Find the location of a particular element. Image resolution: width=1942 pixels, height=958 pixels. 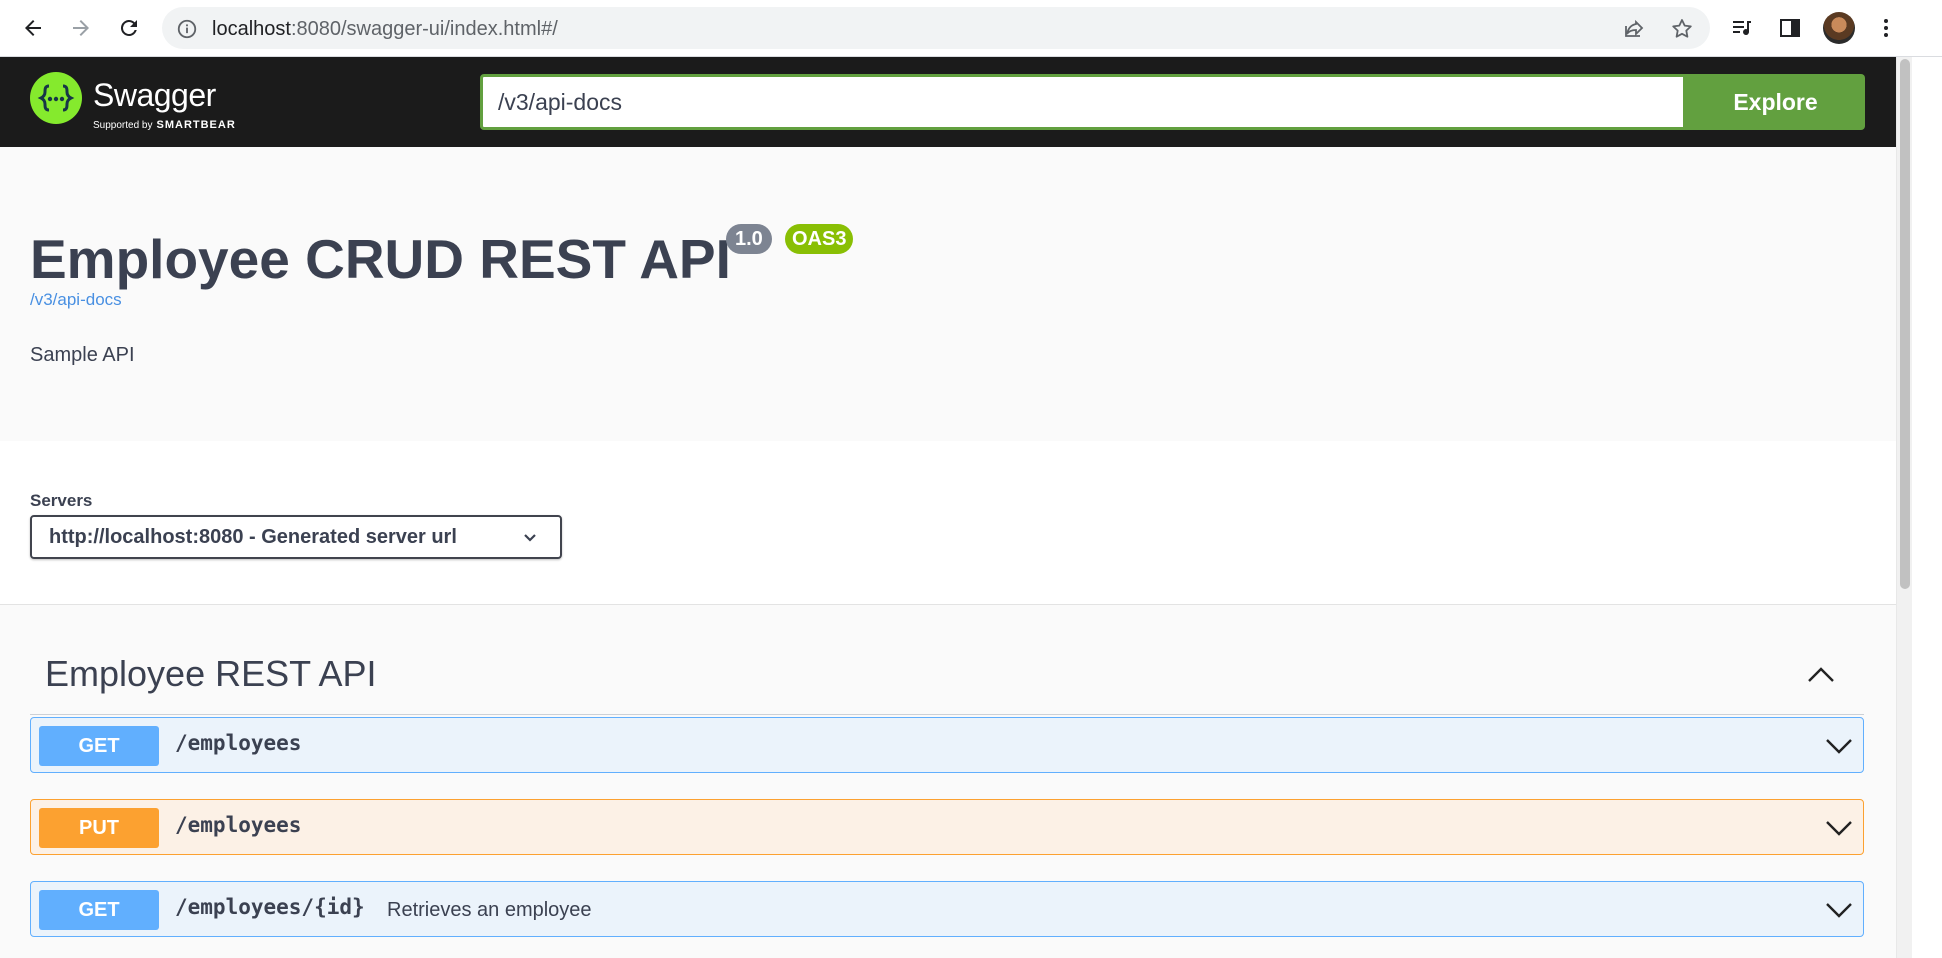

explore-button: Explore is located at coordinates (1775, 102).